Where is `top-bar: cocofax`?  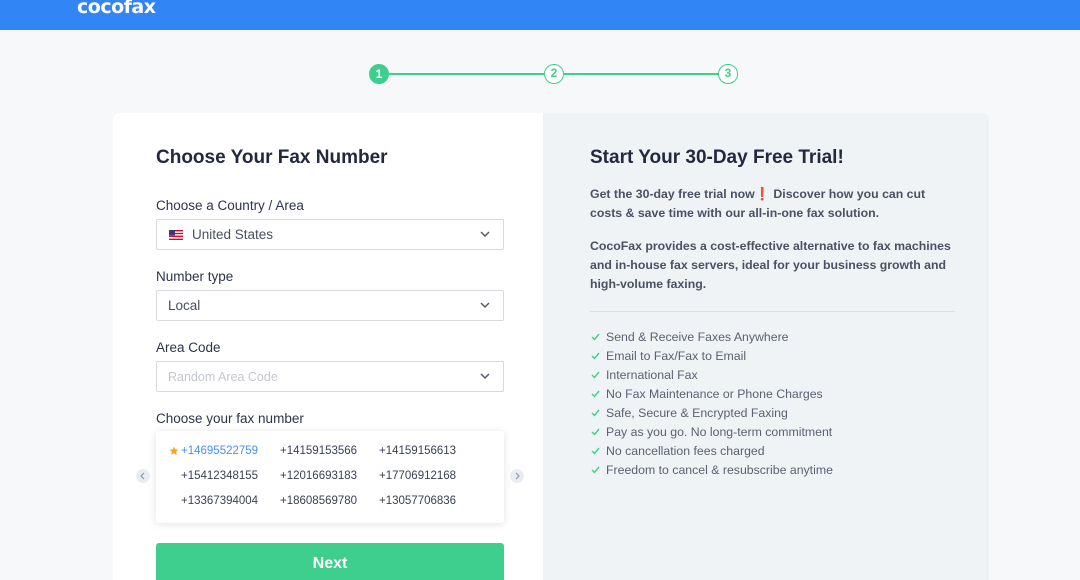
top-bar: cocofax is located at coordinates (540, 15).